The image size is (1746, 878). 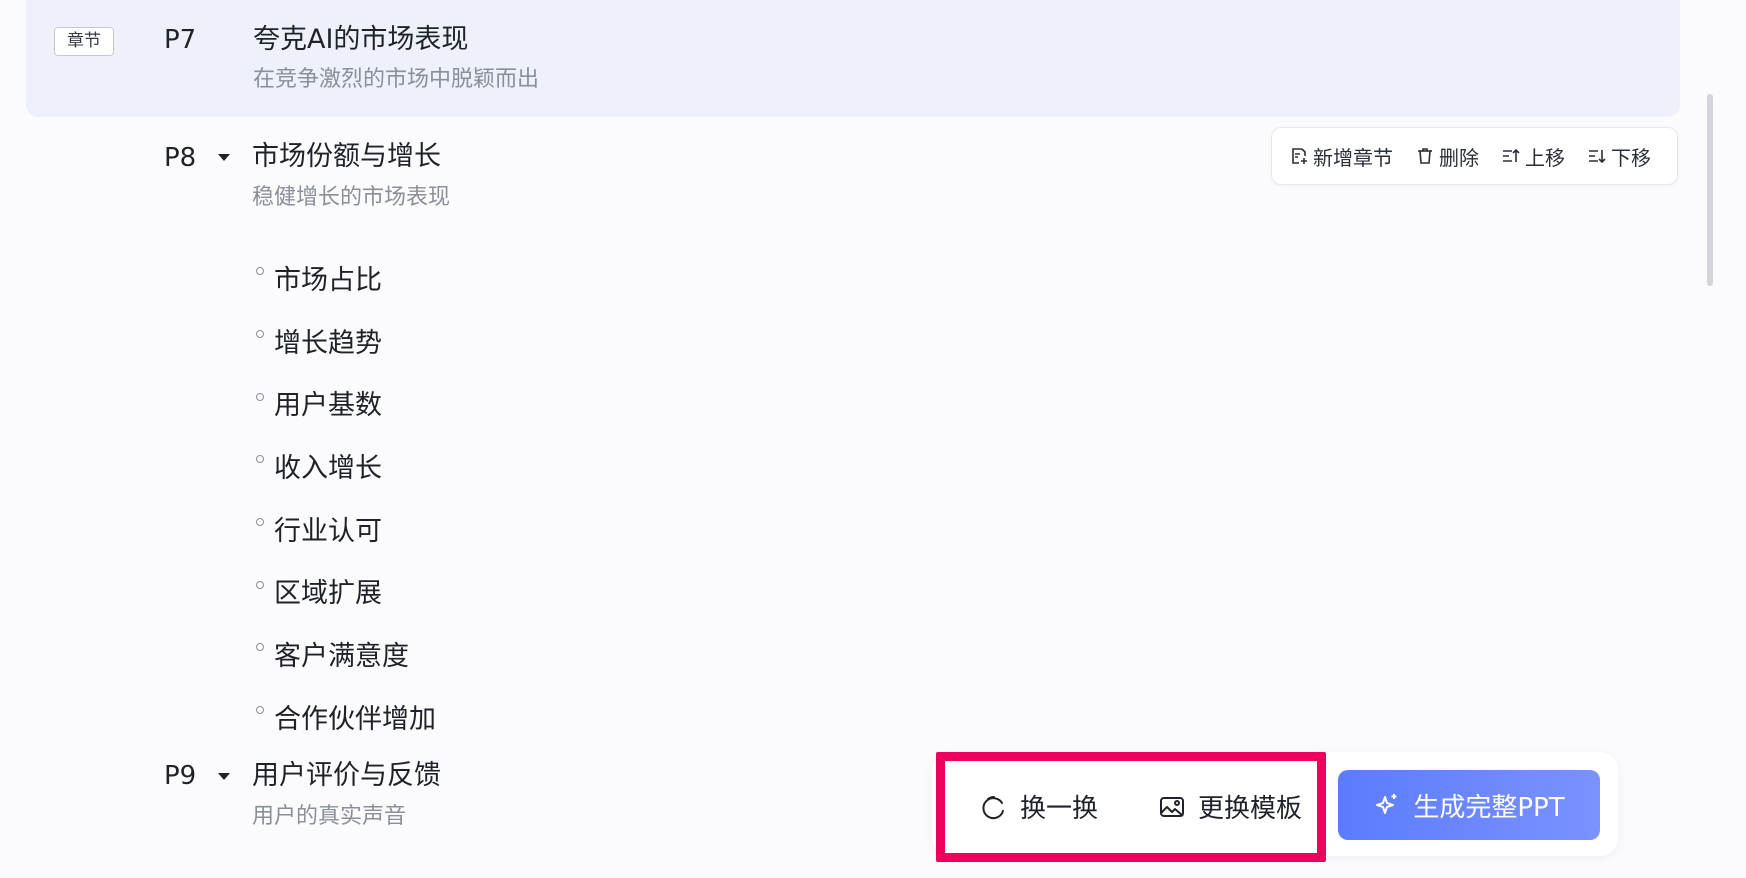 I want to click on chapter-subtitle: 在竞争激烈的市场中脱颖而出, so click(x=396, y=80).